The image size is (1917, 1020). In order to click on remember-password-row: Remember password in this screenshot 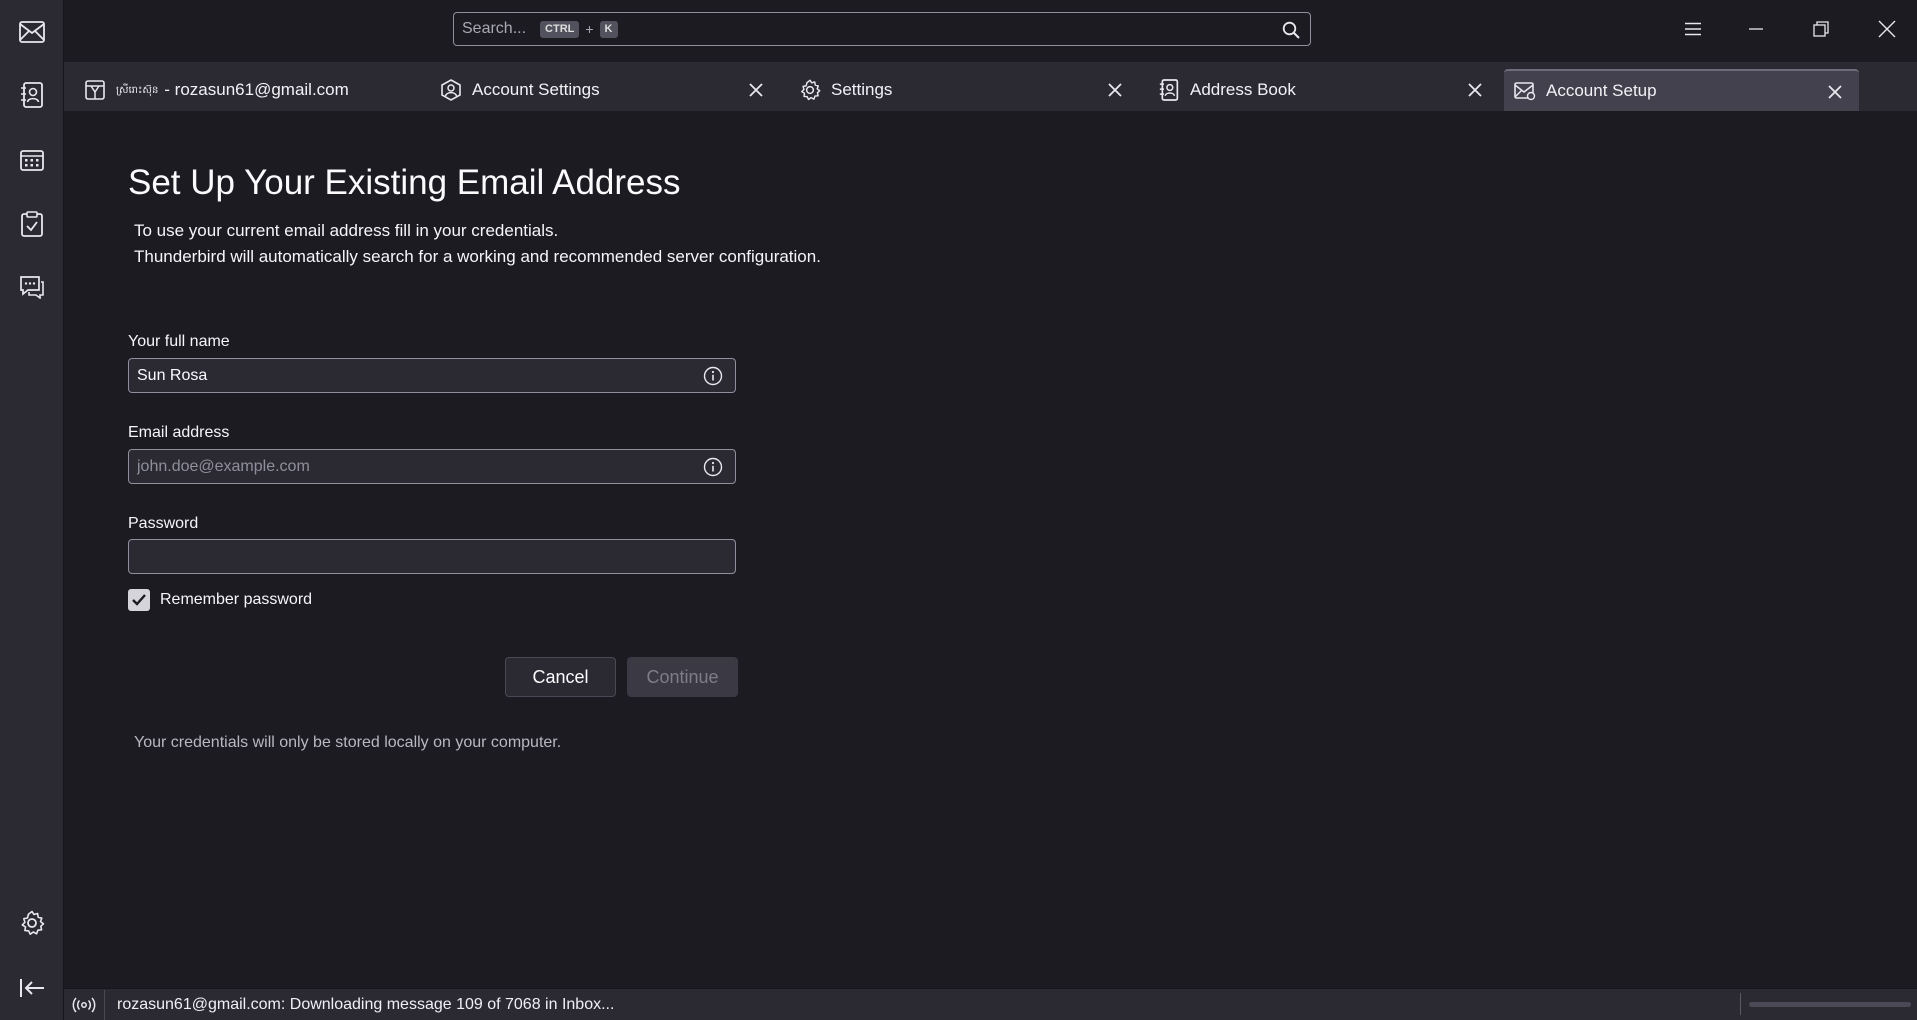, I will do `click(220, 600)`.